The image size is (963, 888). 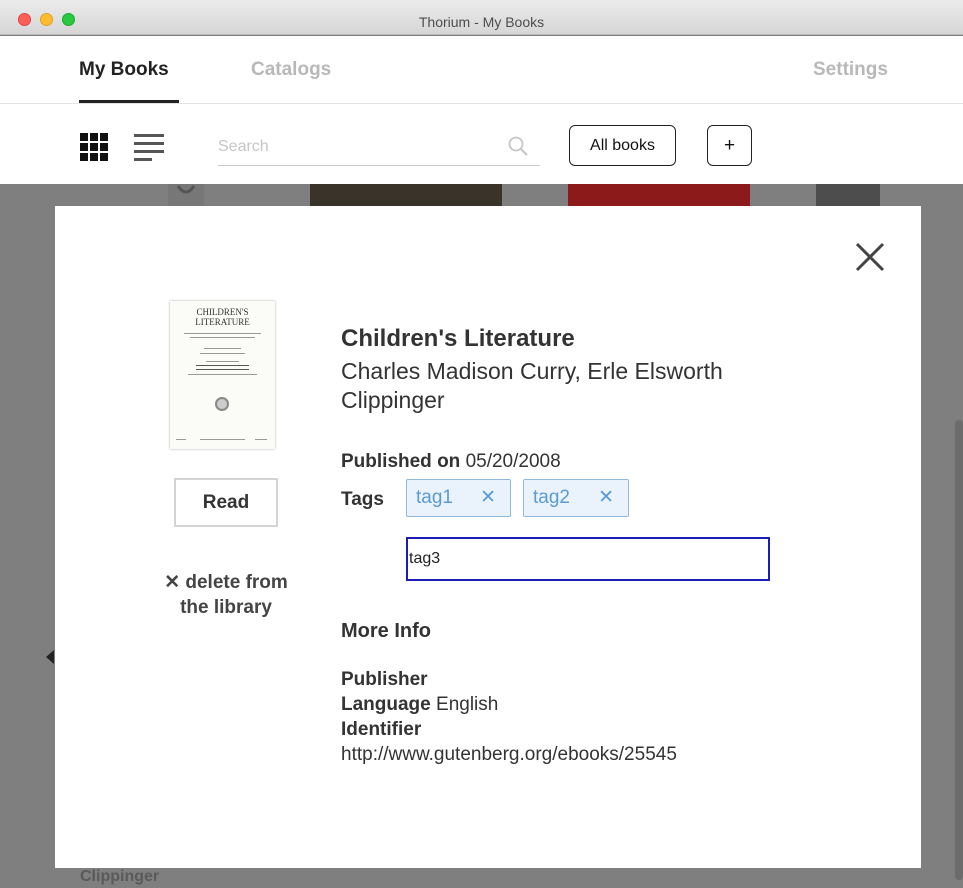 What do you see at coordinates (222, 404) in the screenshot?
I see `cover-seal-icon` at bounding box center [222, 404].